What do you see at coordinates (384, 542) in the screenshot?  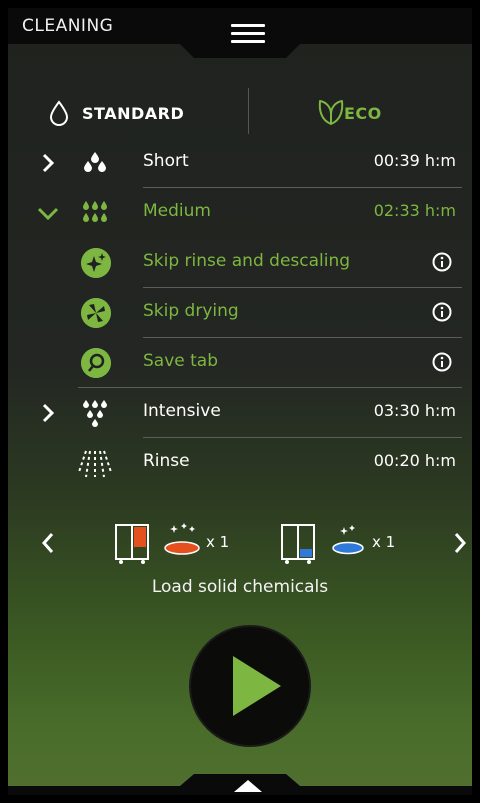 I see `rinse-aid-quantity: x 1` at bounding box center [384, 542].